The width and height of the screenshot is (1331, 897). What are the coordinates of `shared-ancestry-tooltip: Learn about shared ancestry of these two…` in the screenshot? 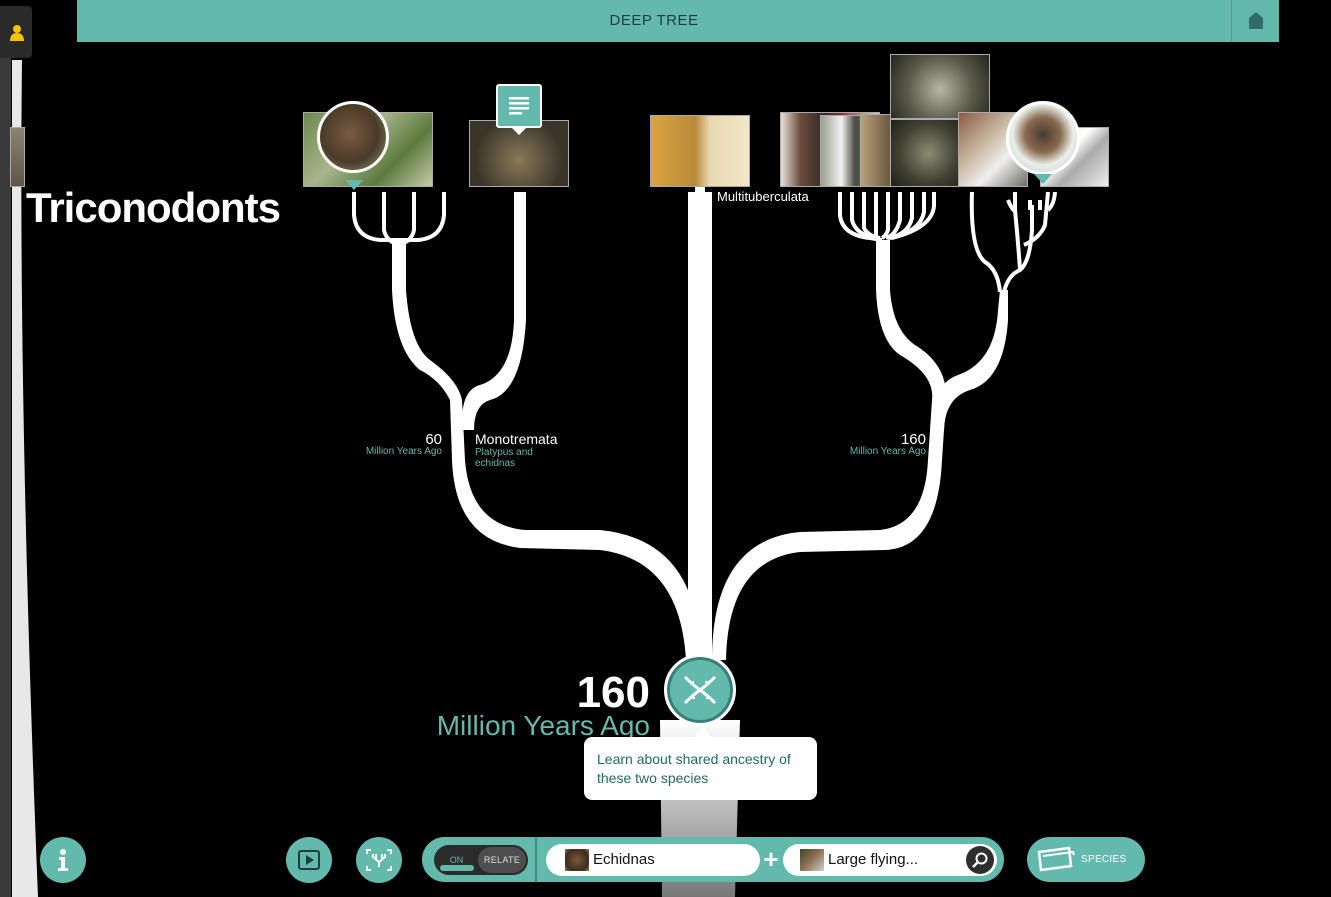 It's located at (700, 768).